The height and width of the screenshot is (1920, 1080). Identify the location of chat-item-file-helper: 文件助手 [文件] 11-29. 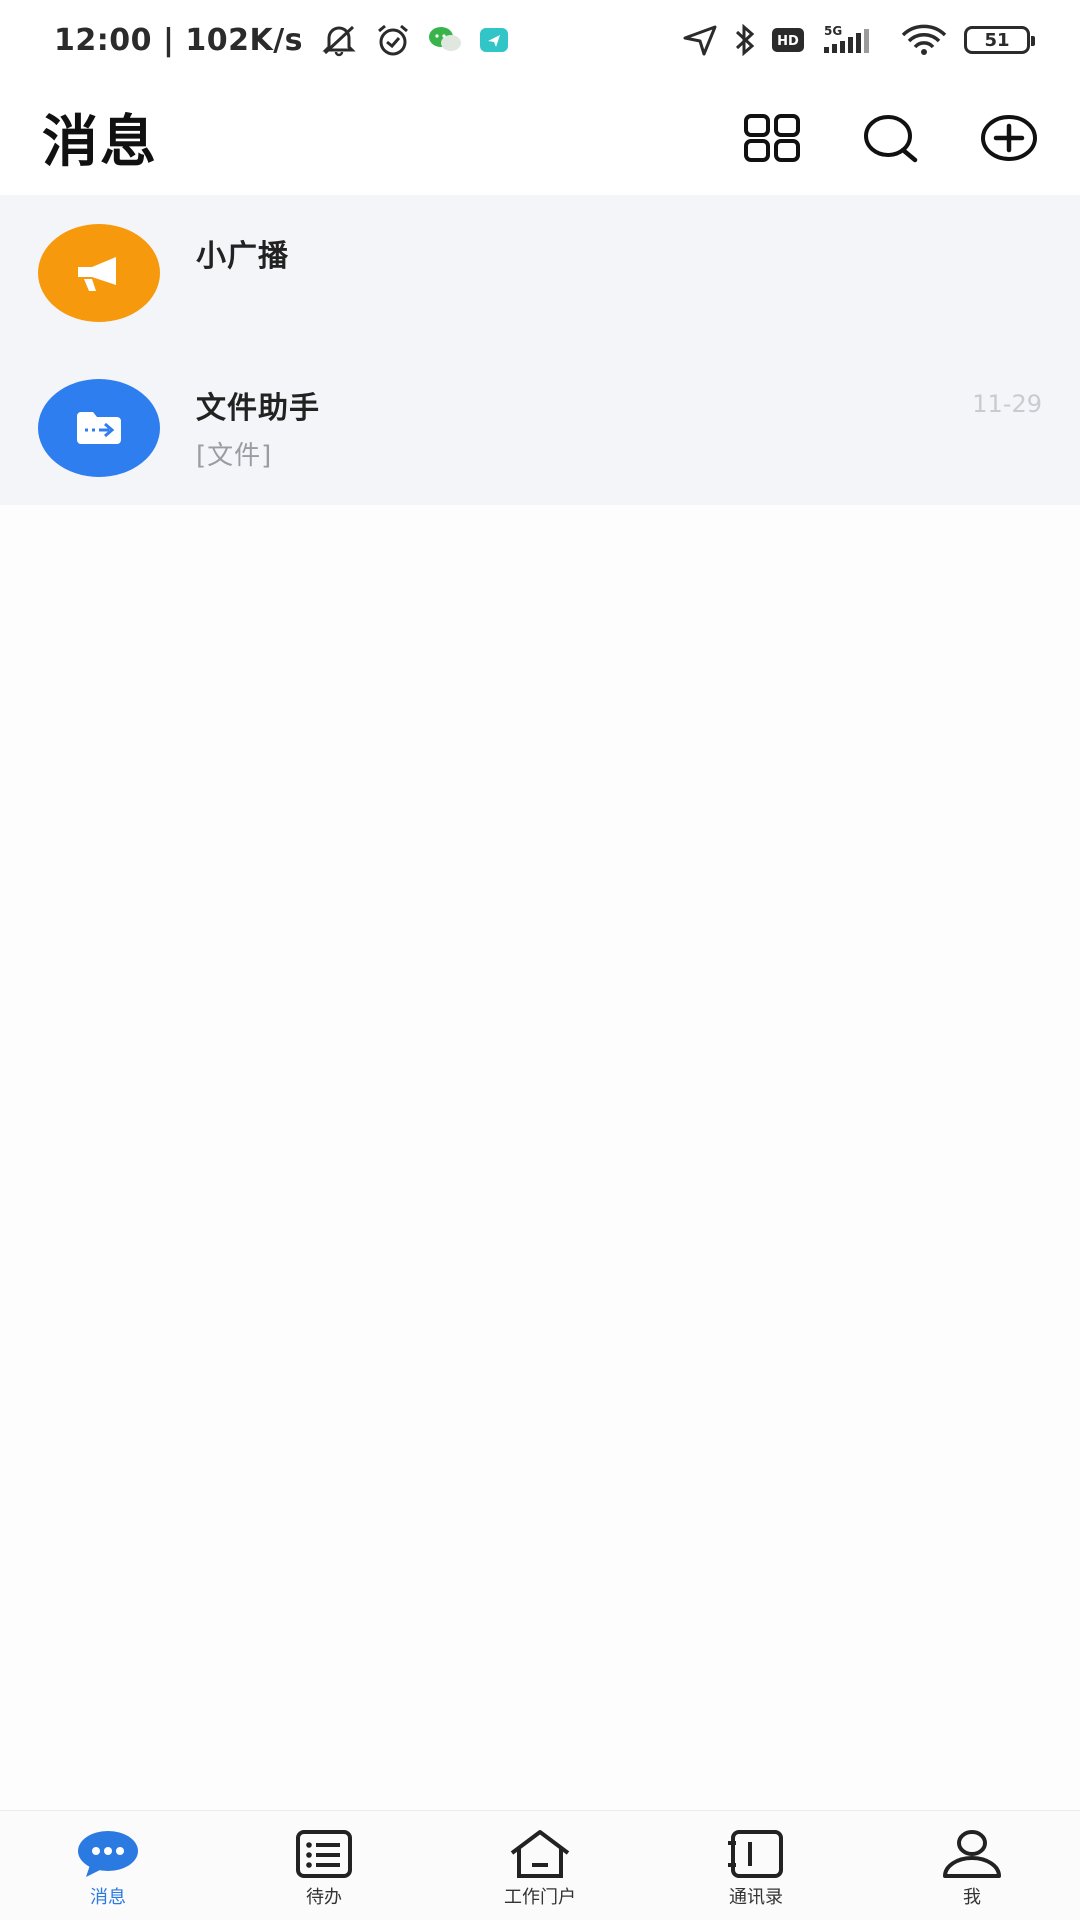
(540, 427).